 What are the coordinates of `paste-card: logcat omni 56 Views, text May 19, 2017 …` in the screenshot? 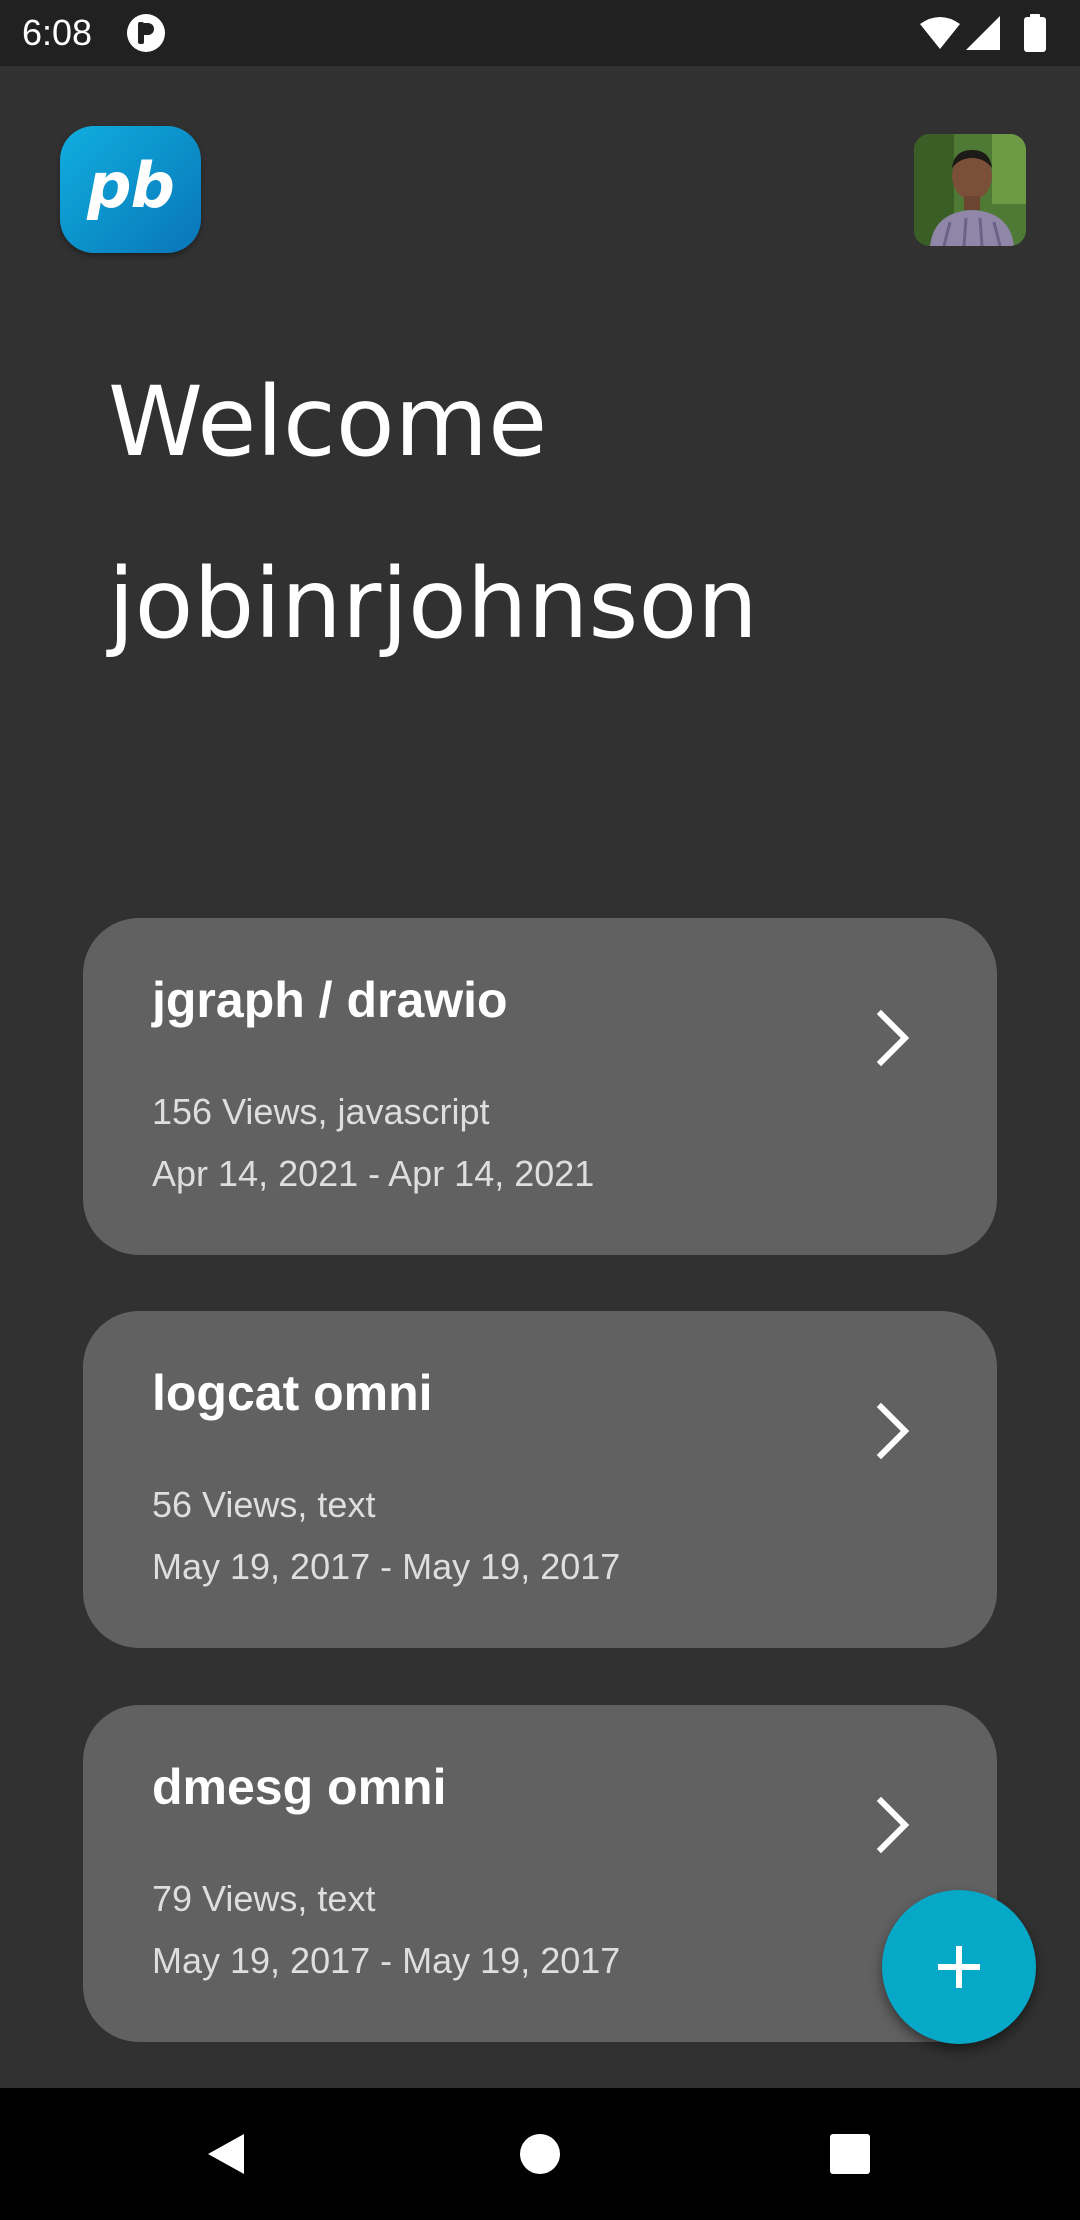 It's located at (540, 1479).